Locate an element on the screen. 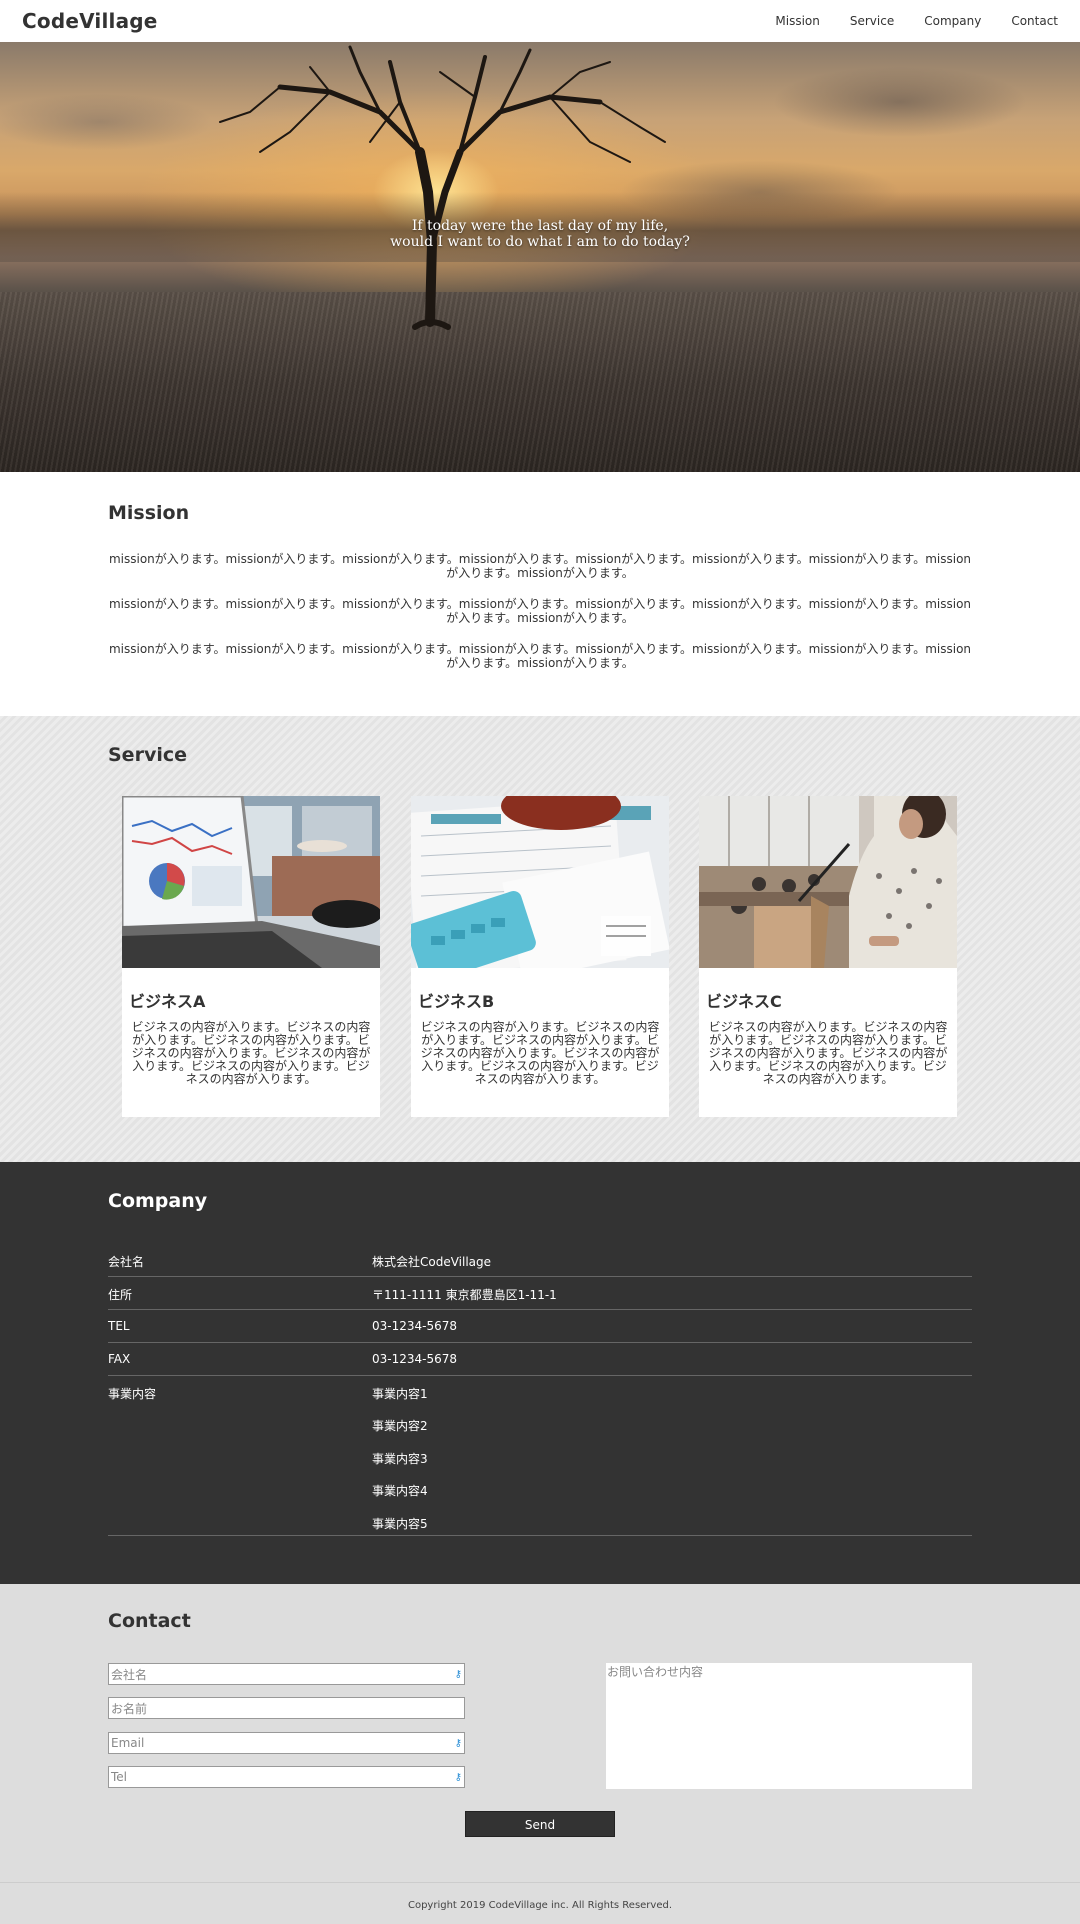  site-logo: CodeVillage is located at coordinates (90, 21).